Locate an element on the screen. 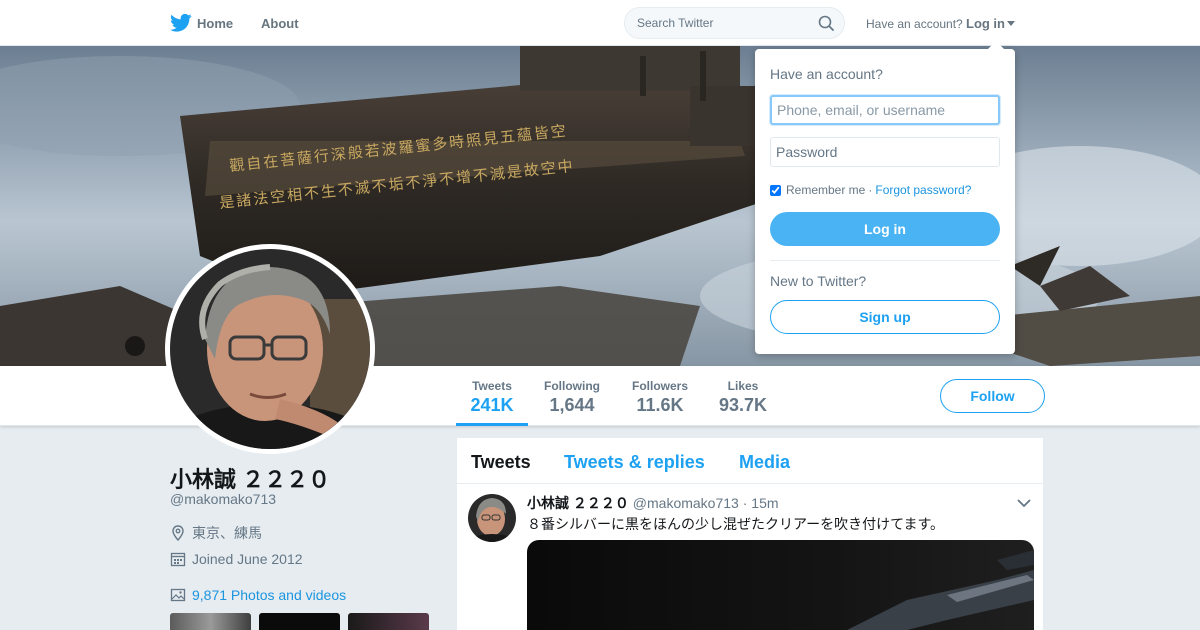 Image resolution: width=1200 pixels, height=630 pixels. stat-label: Following is located at coordinates (572, 386).